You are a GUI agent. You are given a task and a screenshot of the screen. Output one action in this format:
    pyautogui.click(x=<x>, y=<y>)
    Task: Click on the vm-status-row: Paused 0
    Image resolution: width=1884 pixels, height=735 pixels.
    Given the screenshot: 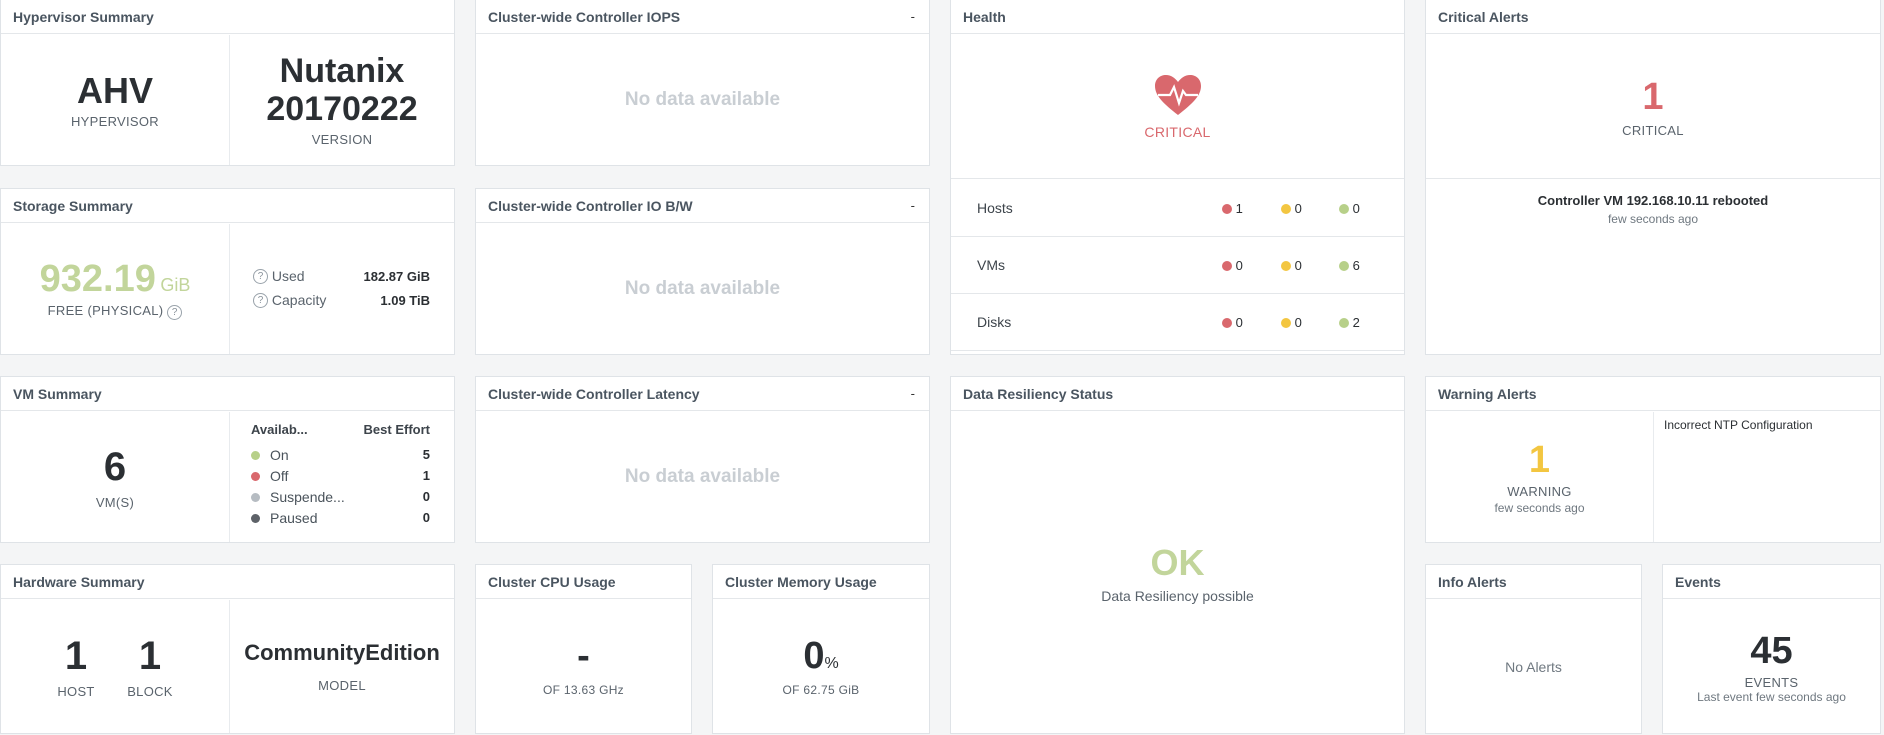 What is the action you would take?
    pyautogui.click(x=340, y=517)
    